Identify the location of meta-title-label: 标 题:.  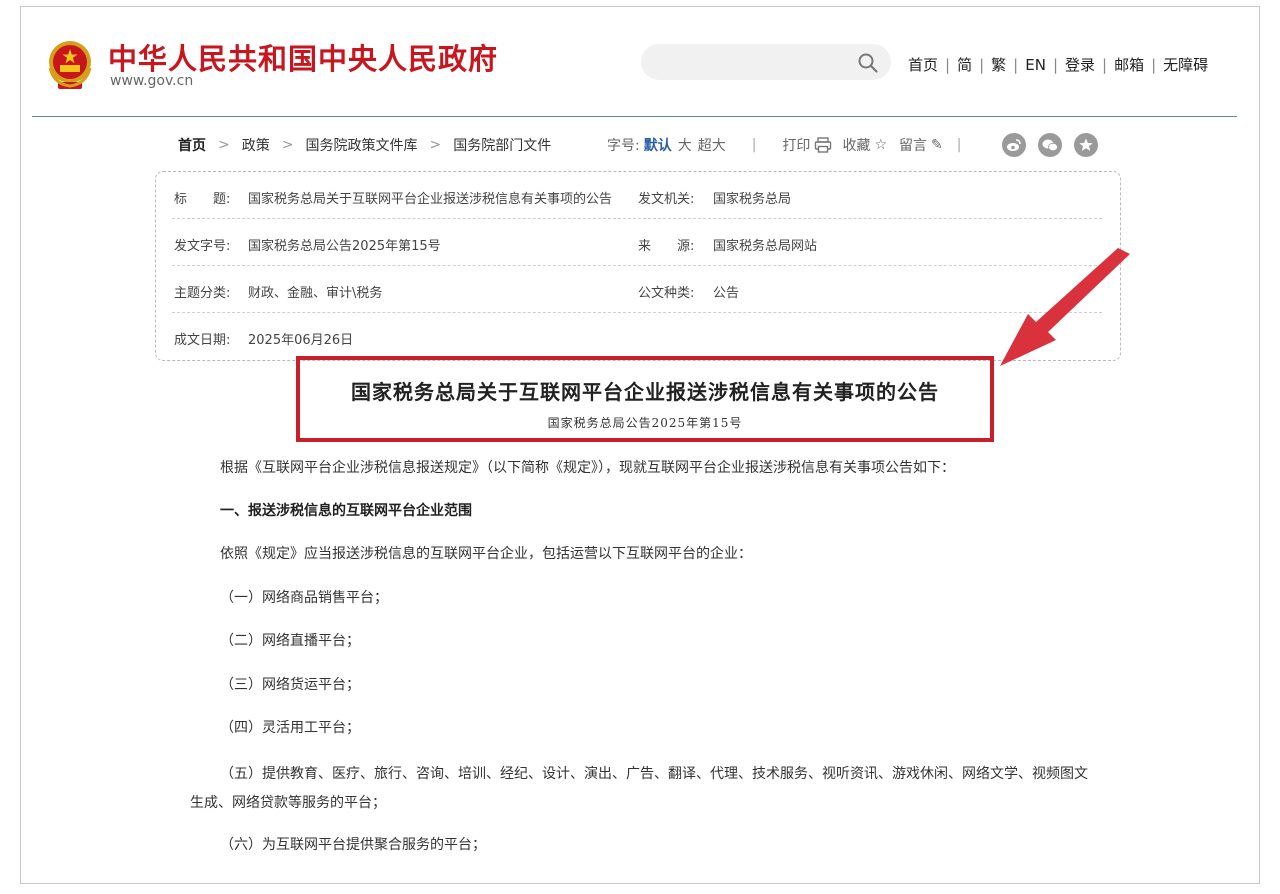
(202, 199).